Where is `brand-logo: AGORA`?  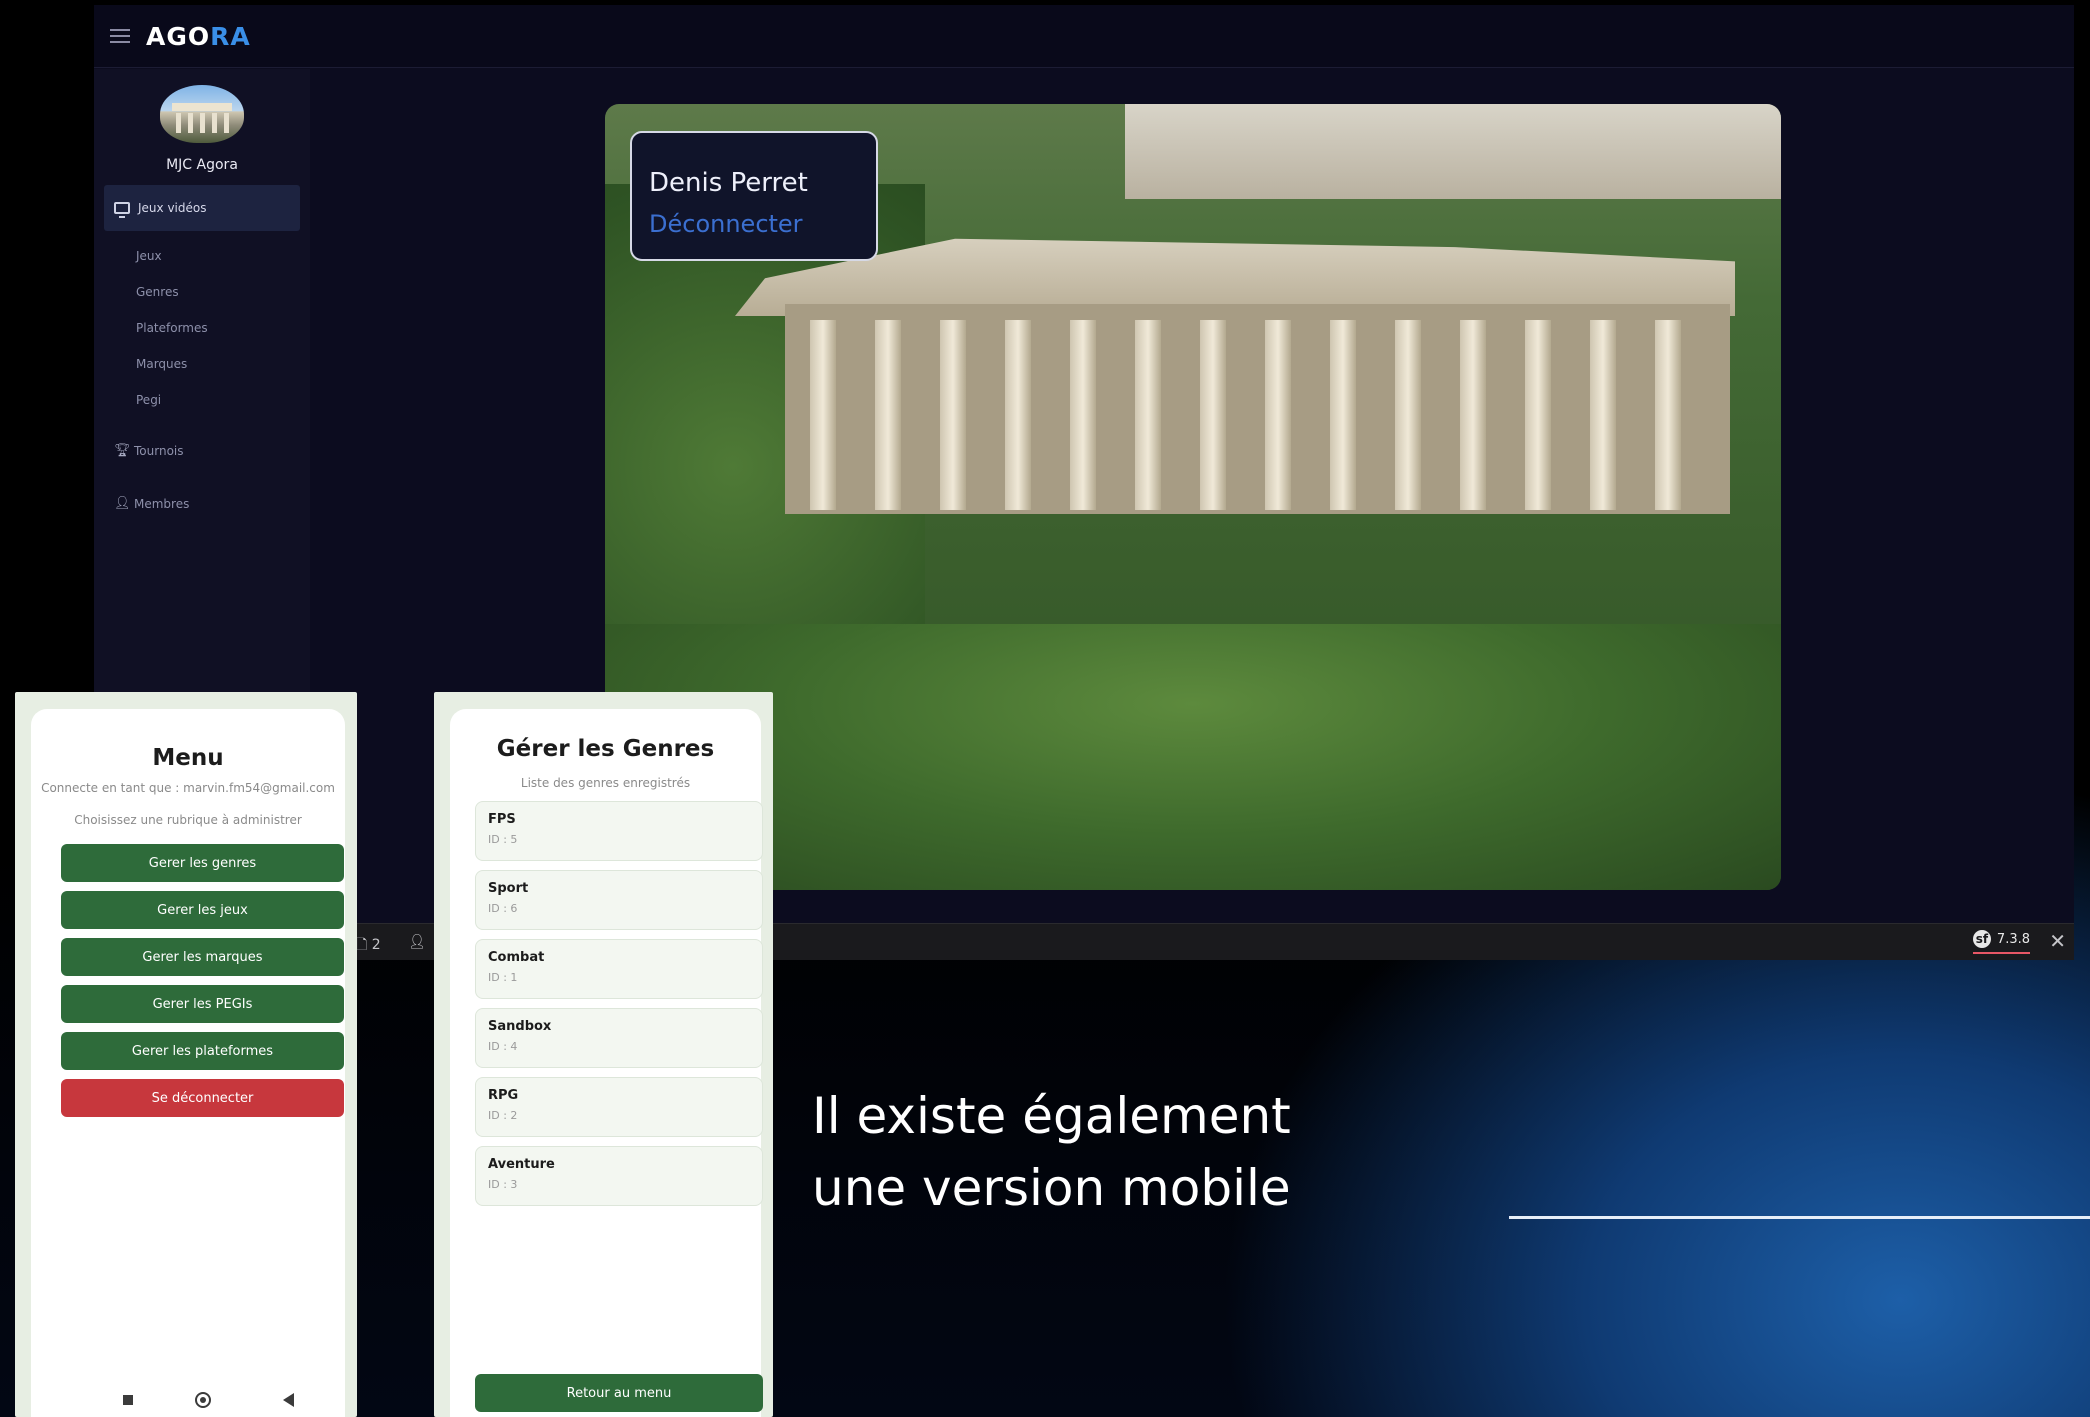
brand-logo: AGORA is located at coordinates (198, 36).